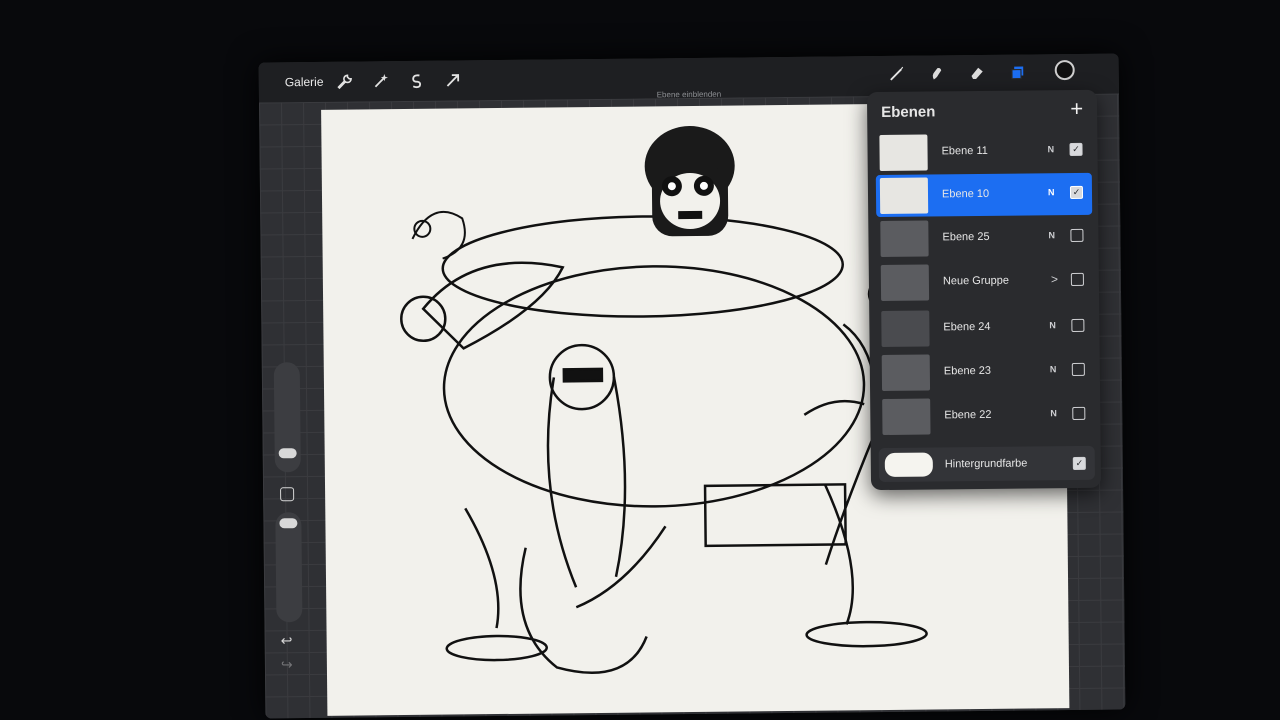 This screenshot has width=1280, height=720. Describe the element at coordinates (908, 112) in the screenshot. I see `layers-title: Ebenen` at that location.